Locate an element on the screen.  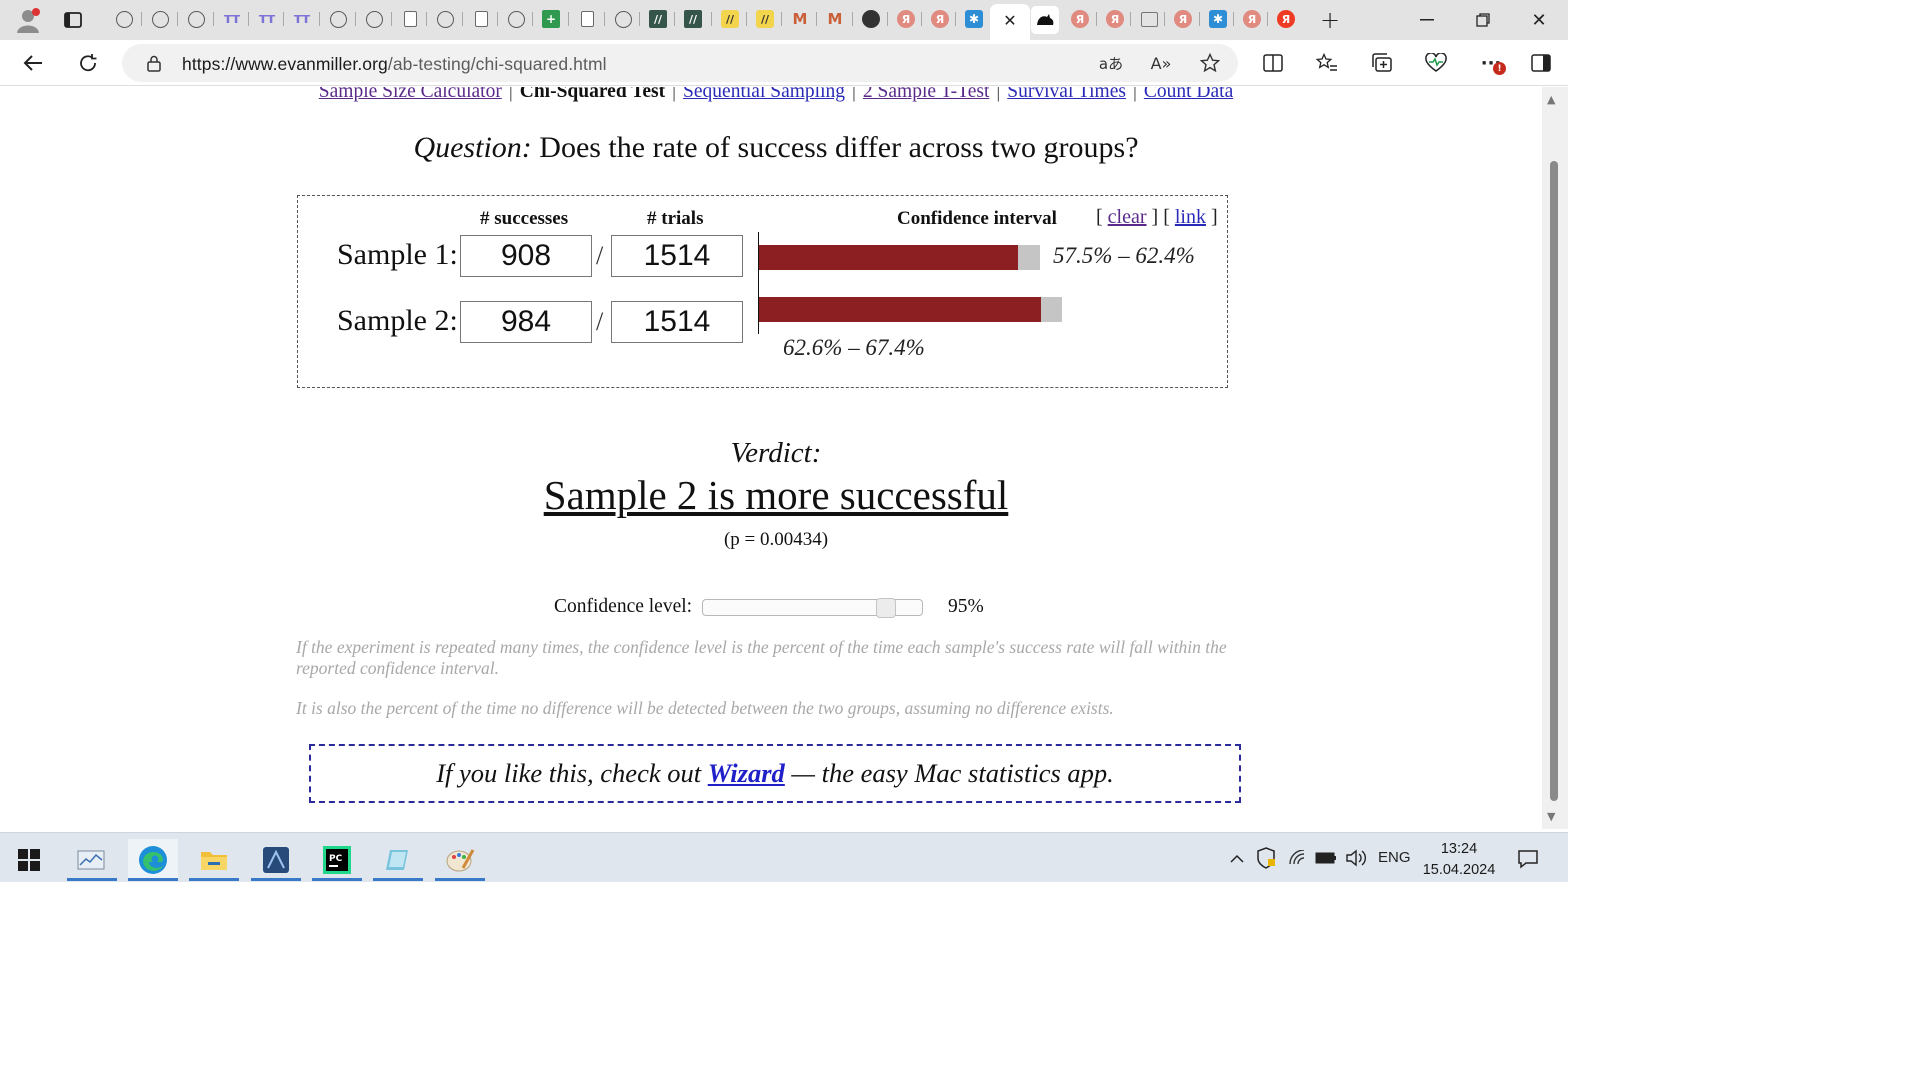
sample-1-slash: / is located at coordinates (600, 255).